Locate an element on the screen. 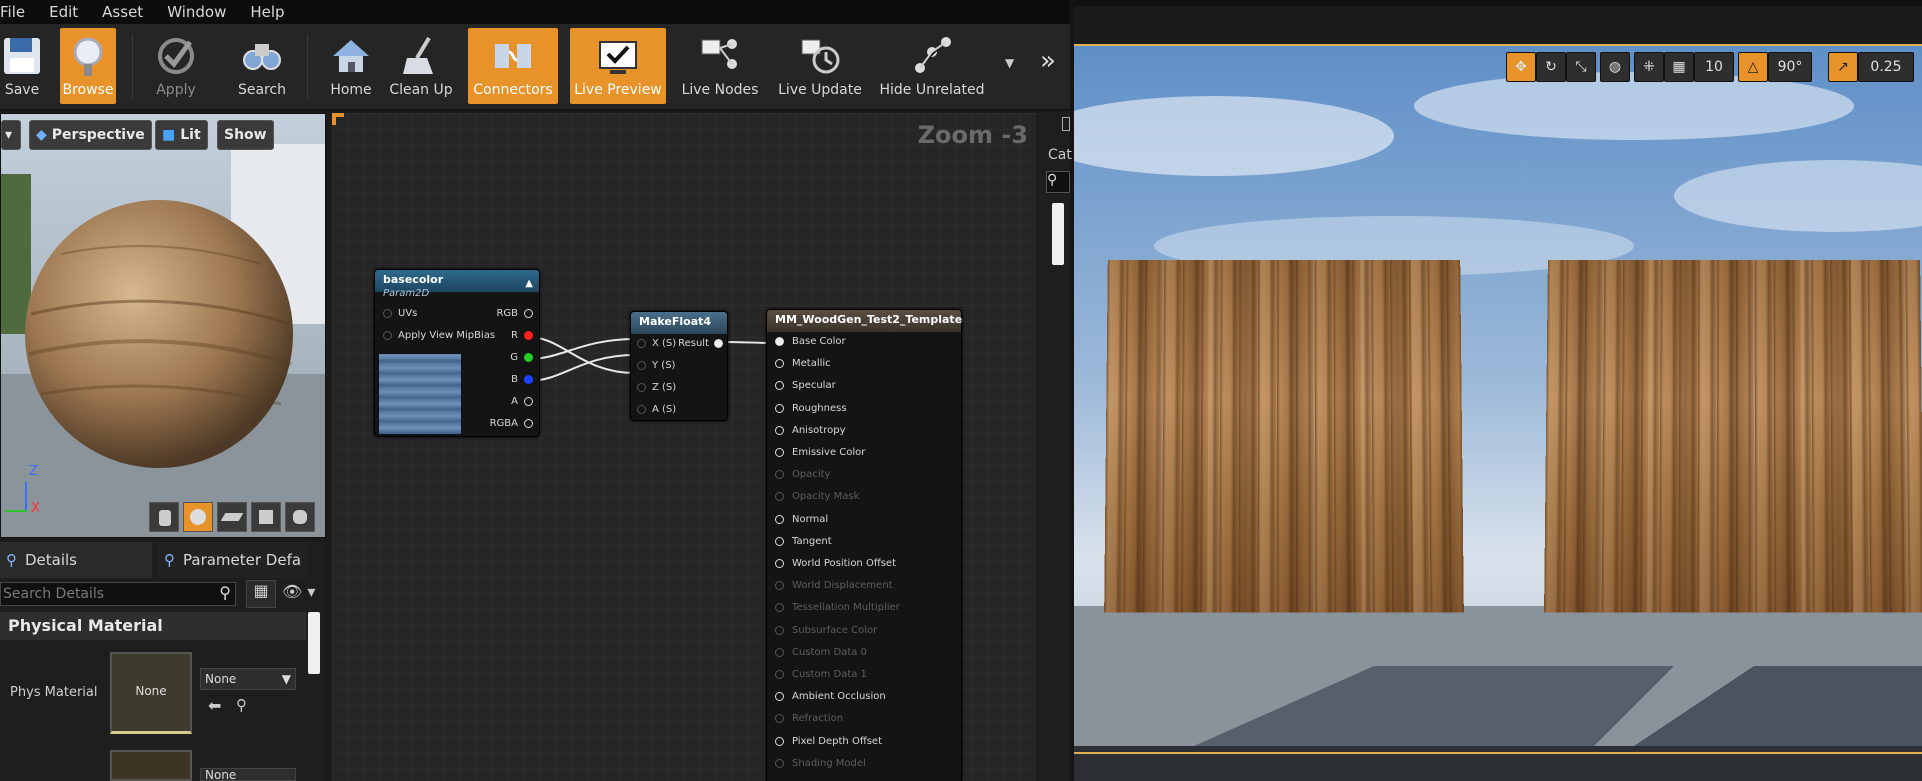 Image resolution: width=1922 pixels, height=781 pixels. sphere-preview-button is located at coordinates (198, 517).